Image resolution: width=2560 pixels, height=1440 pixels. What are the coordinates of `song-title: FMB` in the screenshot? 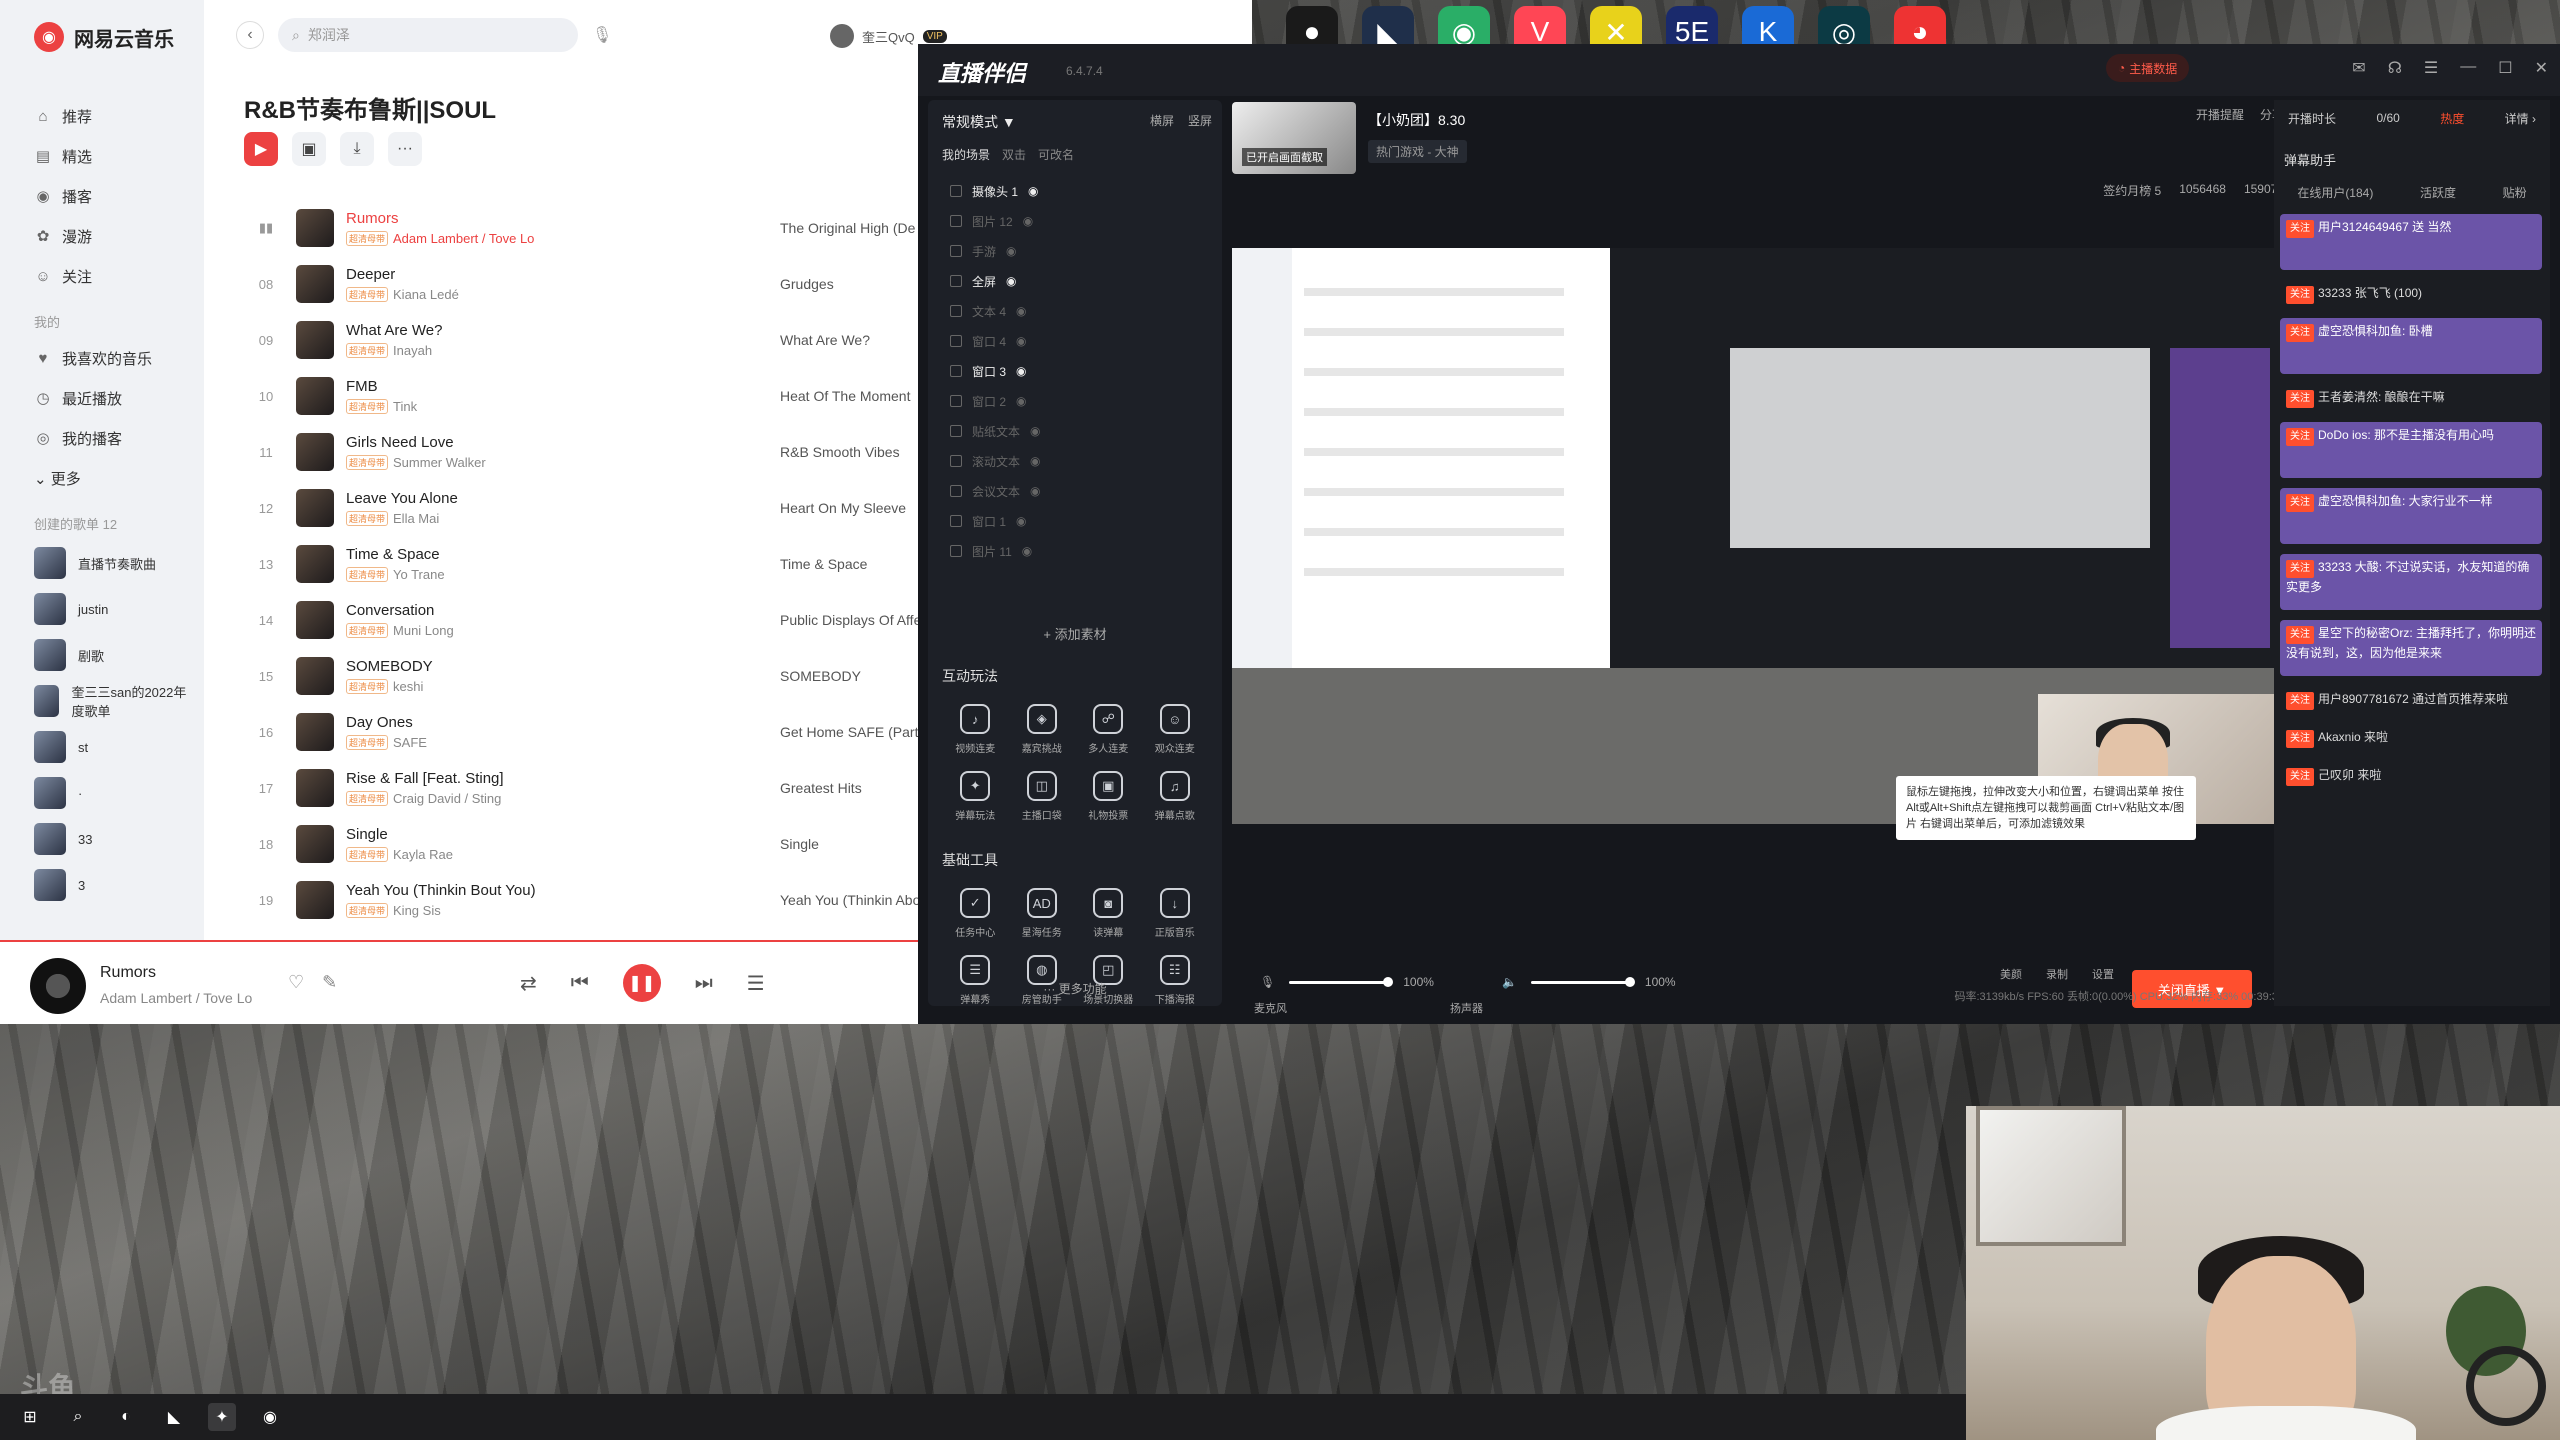 It's located at (566, 386).